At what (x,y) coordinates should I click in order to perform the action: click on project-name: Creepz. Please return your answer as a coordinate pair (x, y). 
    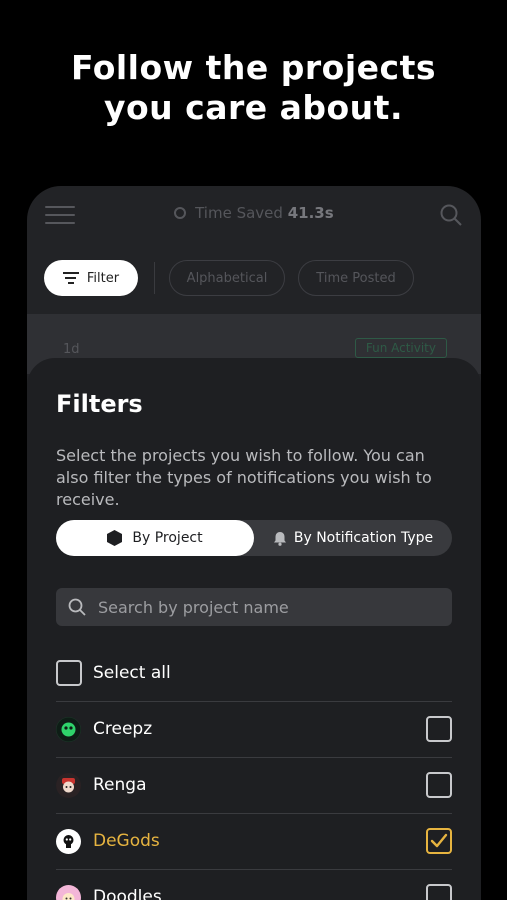
    Looking at the image, I should click on (123, 729).